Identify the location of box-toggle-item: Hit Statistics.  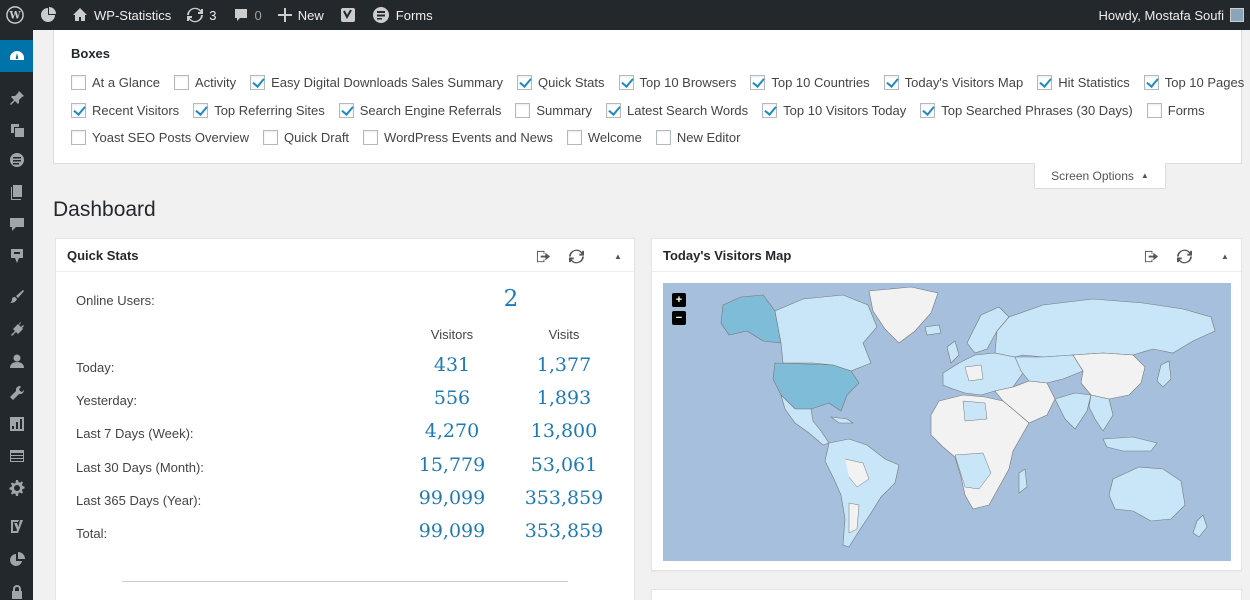
(1083, 82).